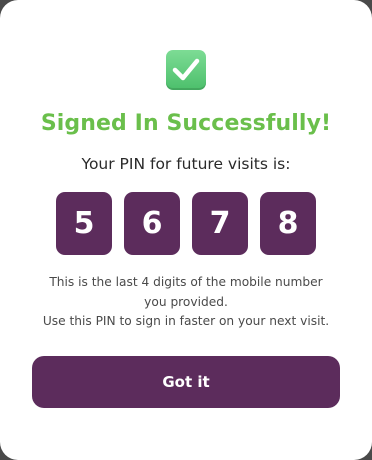  What do you see at coordinates (186, 382) in the screenshot?
I see `got-it-button: Got it` at bounding box center [186, 382].